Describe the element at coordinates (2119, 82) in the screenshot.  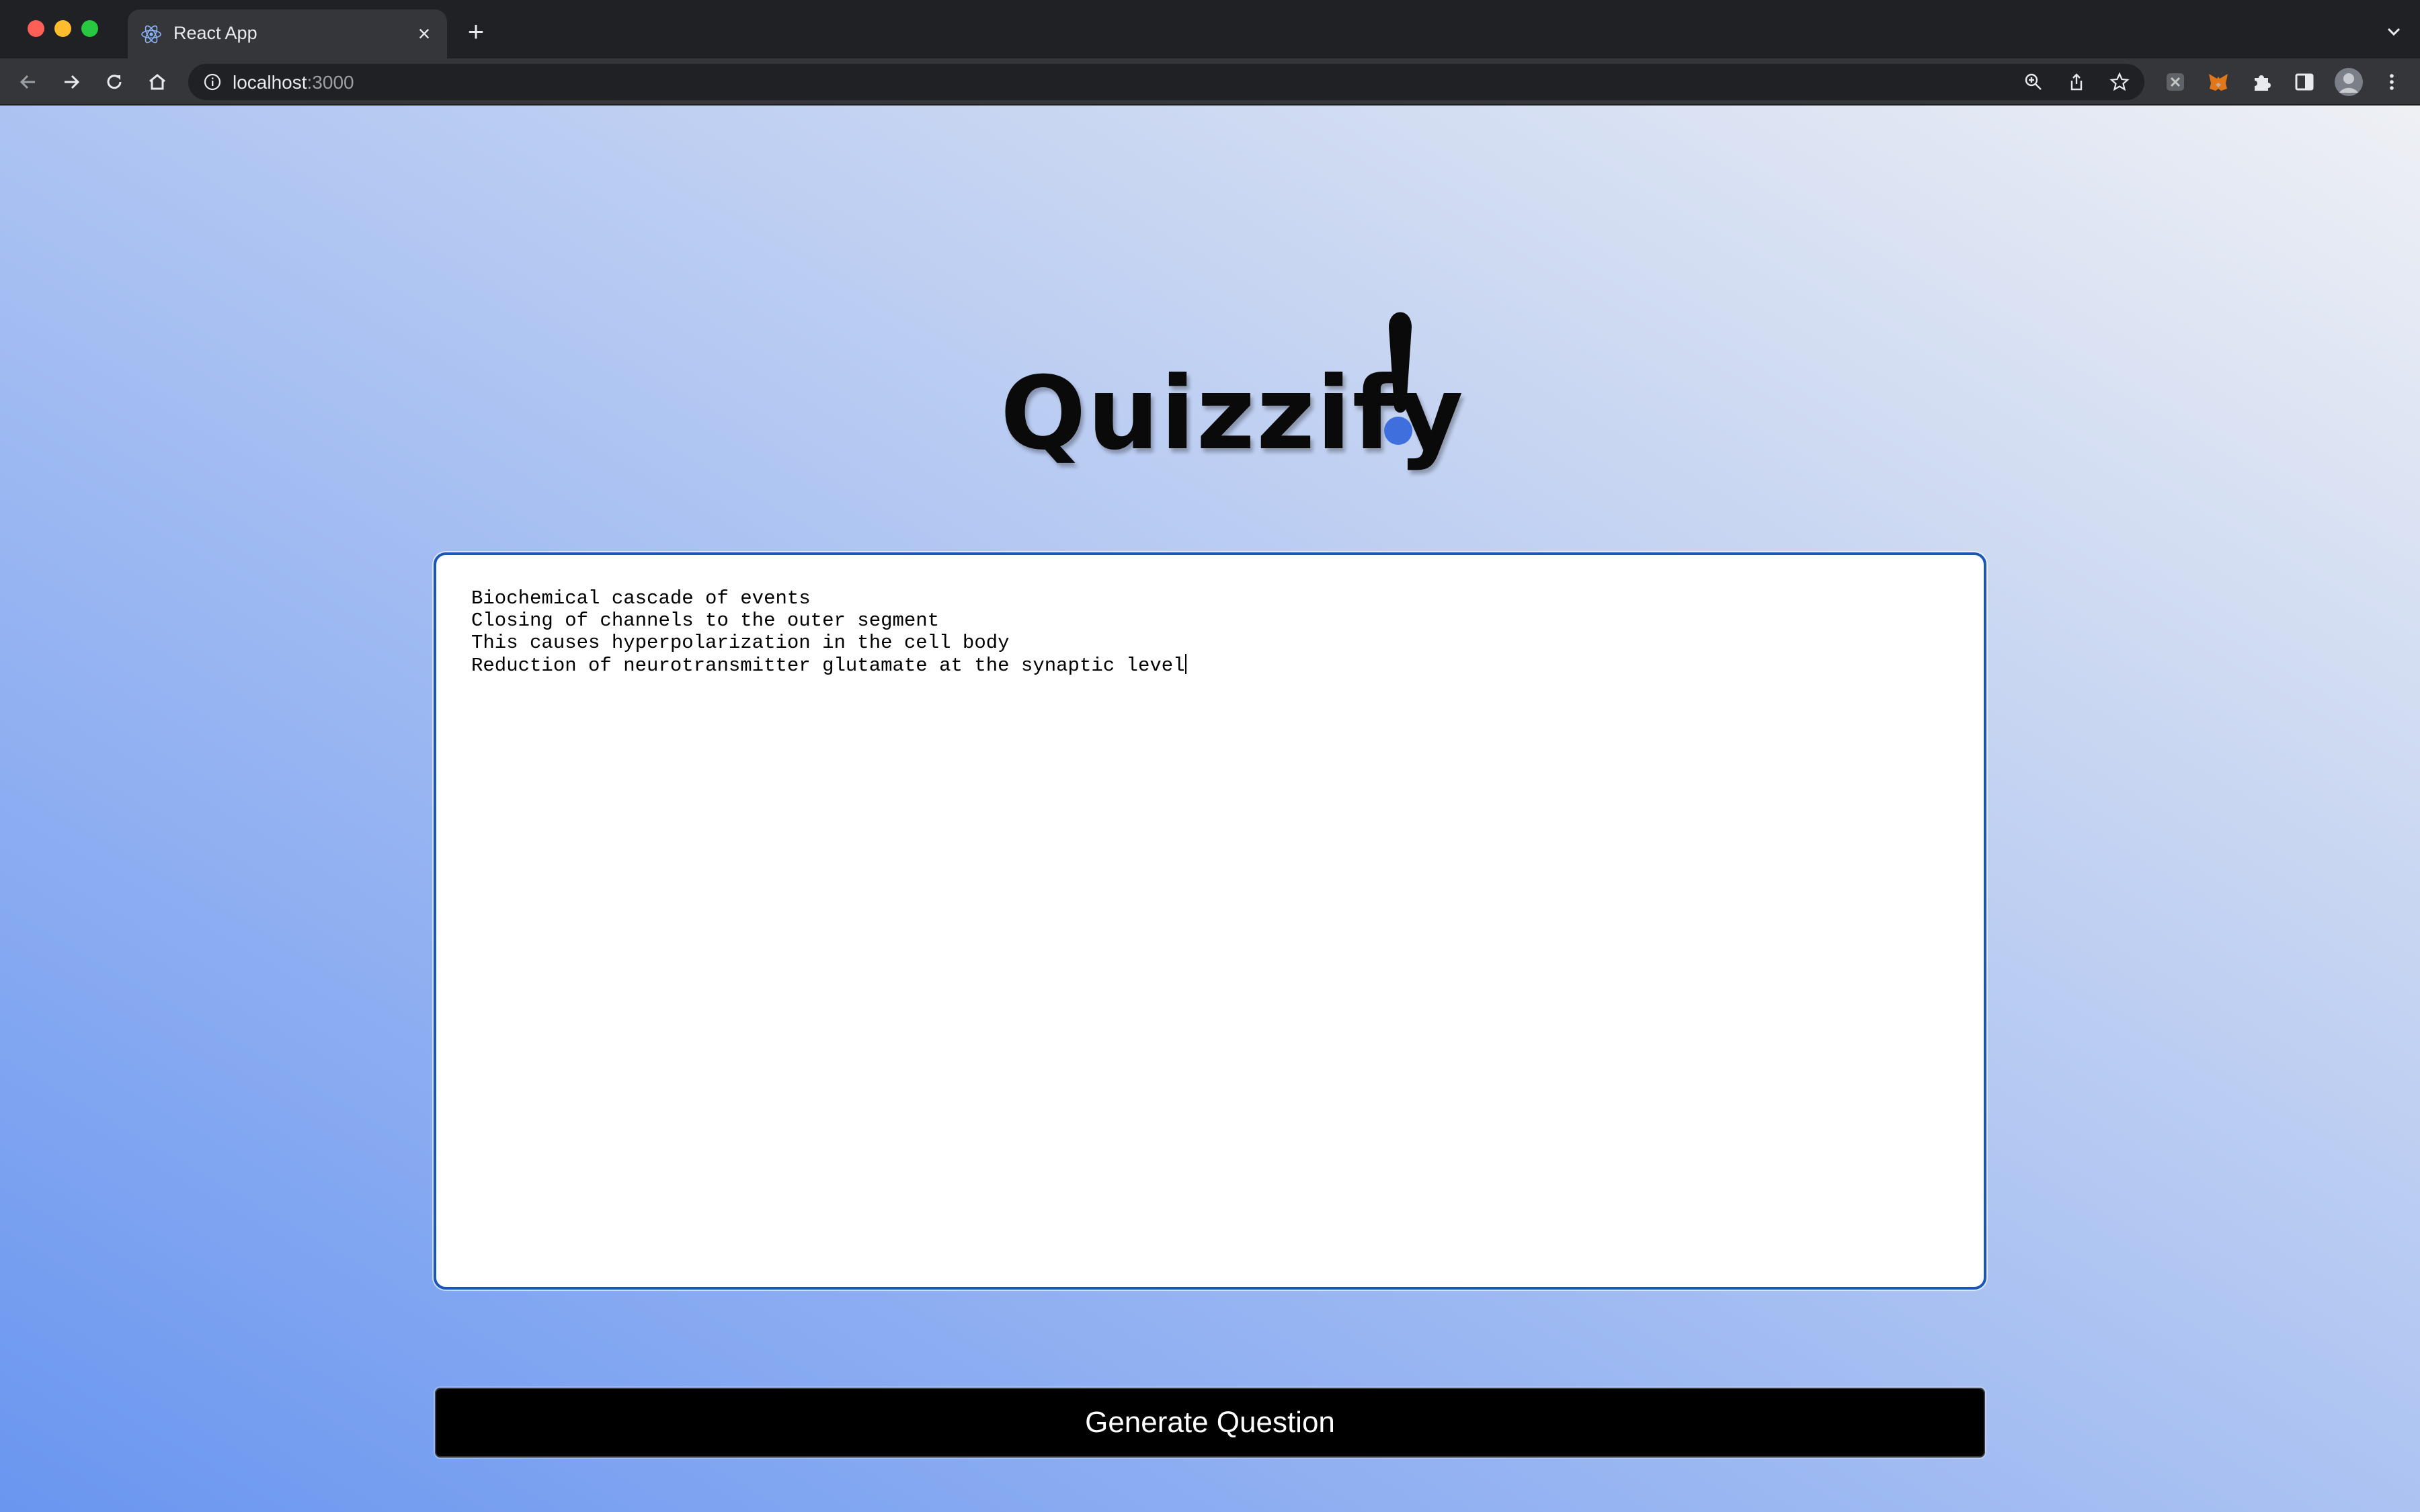
I see `star-icon` at that location.